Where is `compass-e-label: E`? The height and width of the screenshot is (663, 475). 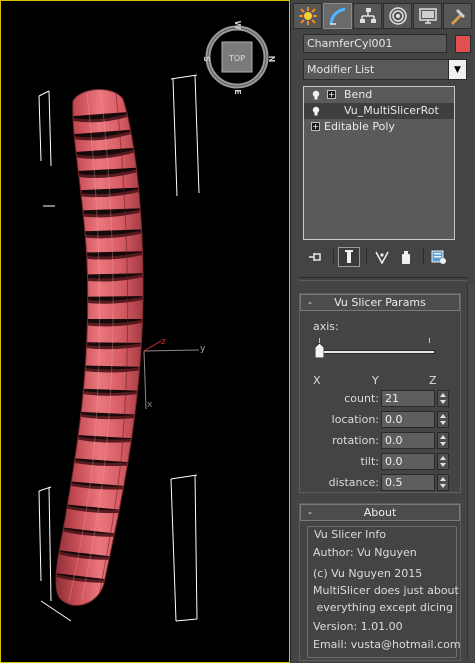 compass-e-label: E is located at coordinates (237, 91).